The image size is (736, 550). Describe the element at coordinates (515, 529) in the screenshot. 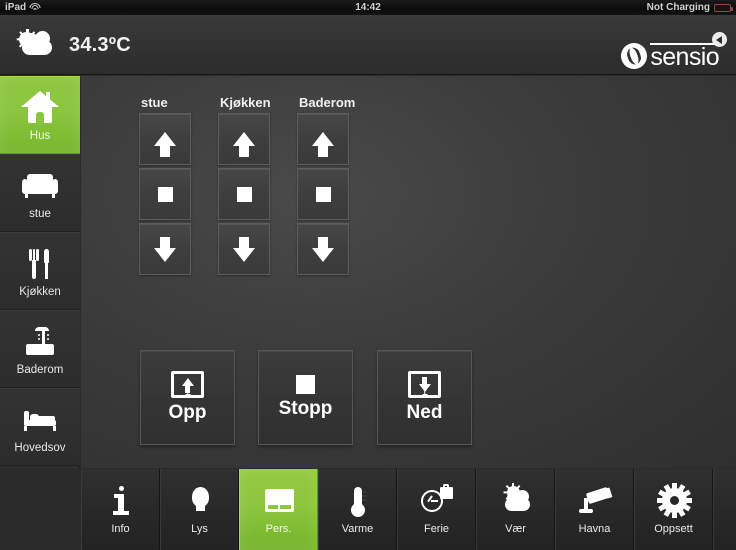

I see `tab-label: Vær` at that location.